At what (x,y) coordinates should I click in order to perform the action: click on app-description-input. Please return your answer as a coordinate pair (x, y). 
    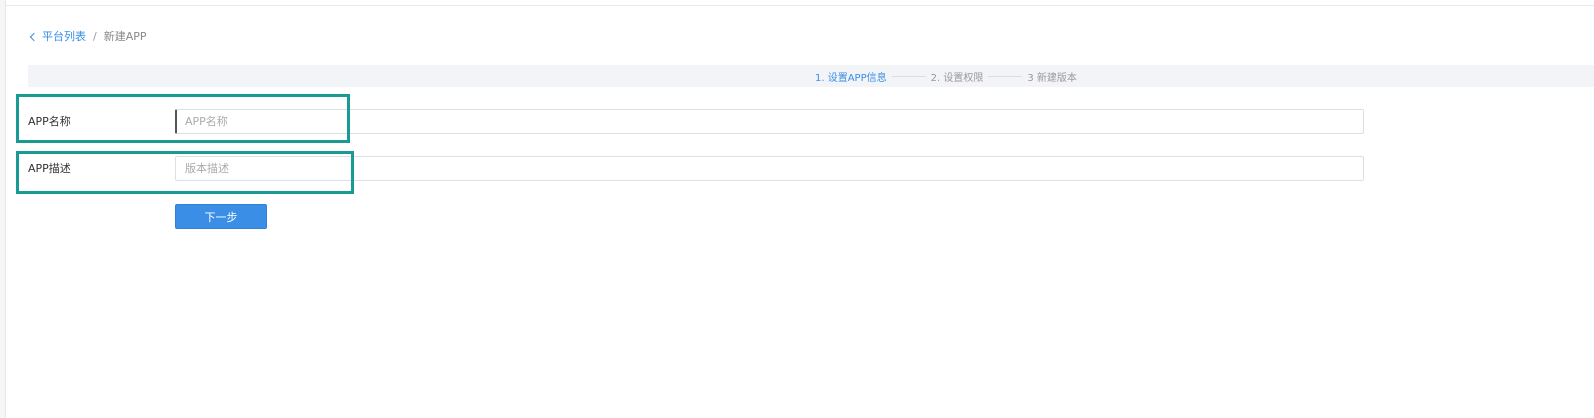
    Looking at the image, I should click on (769, 168).